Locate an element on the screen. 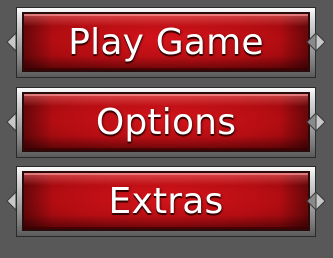 The image size is (333, 258). extras-label: Extras is located at coordinates (166, 201).